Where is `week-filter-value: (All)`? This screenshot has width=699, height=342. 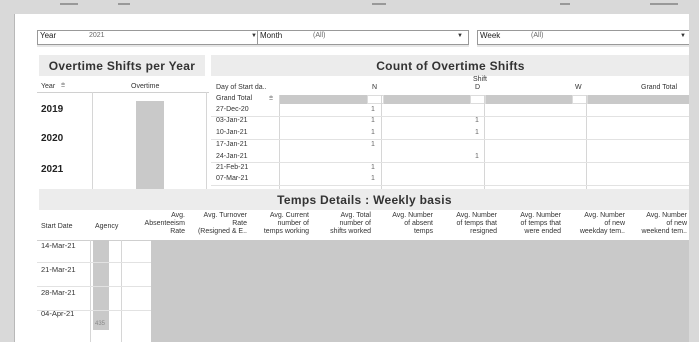
week-filter-value: (All) is located at coordinates (537, 35).